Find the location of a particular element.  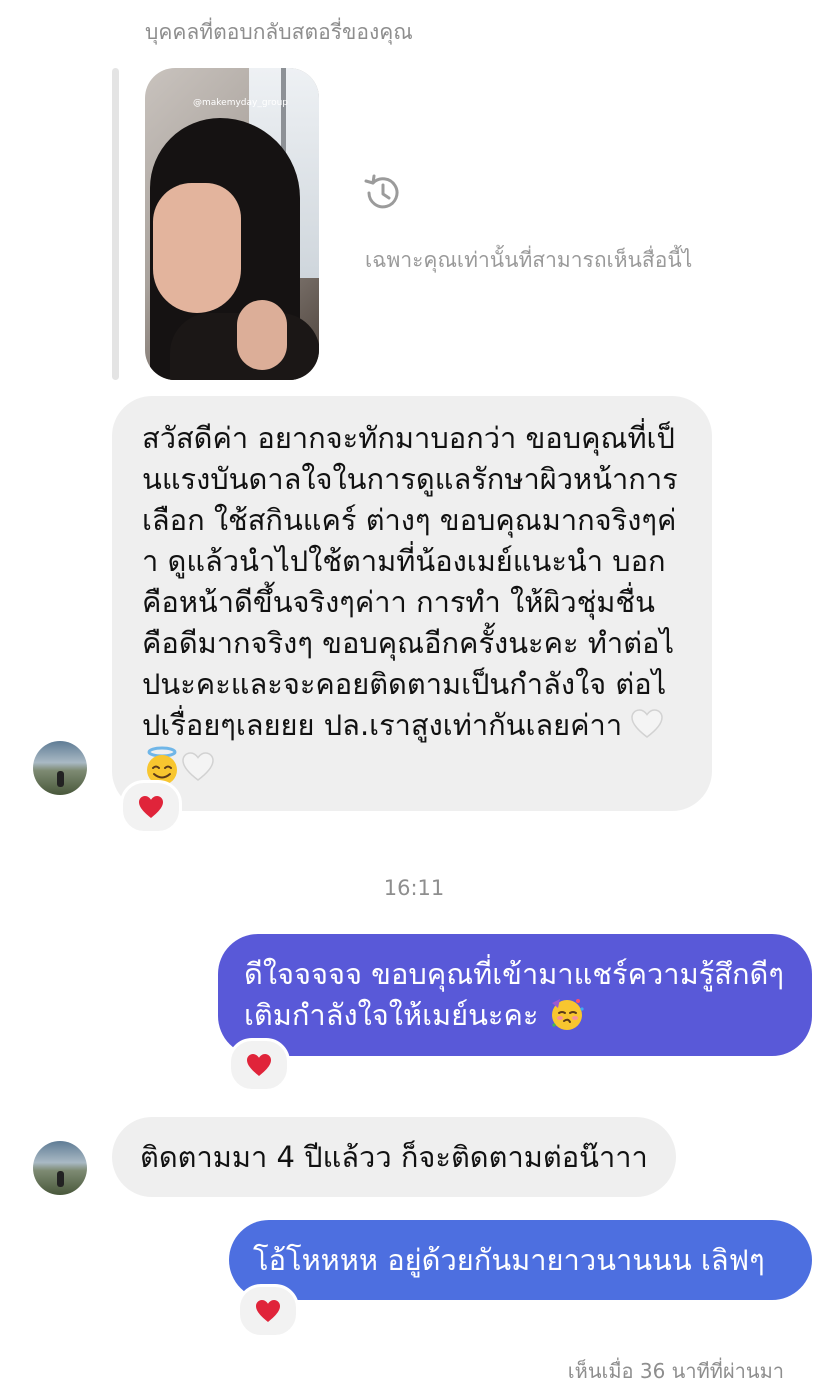

message-bubble-incoming: ติดตามมา 4 ปีแล้วว ก็จะติดตามต่อน๊าาา is located at coordinates (394, 1157).